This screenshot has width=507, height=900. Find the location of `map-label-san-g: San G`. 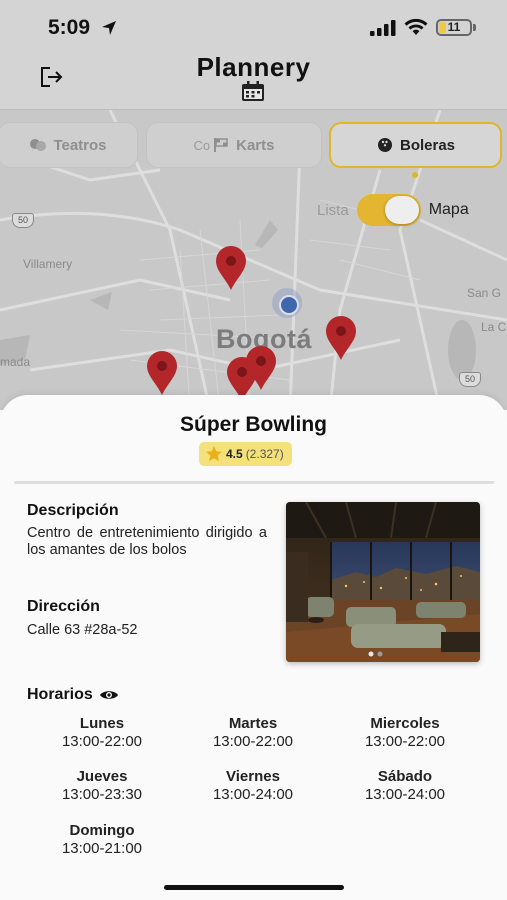

map-label-san-g: San G is located at coordinates (484, 293).